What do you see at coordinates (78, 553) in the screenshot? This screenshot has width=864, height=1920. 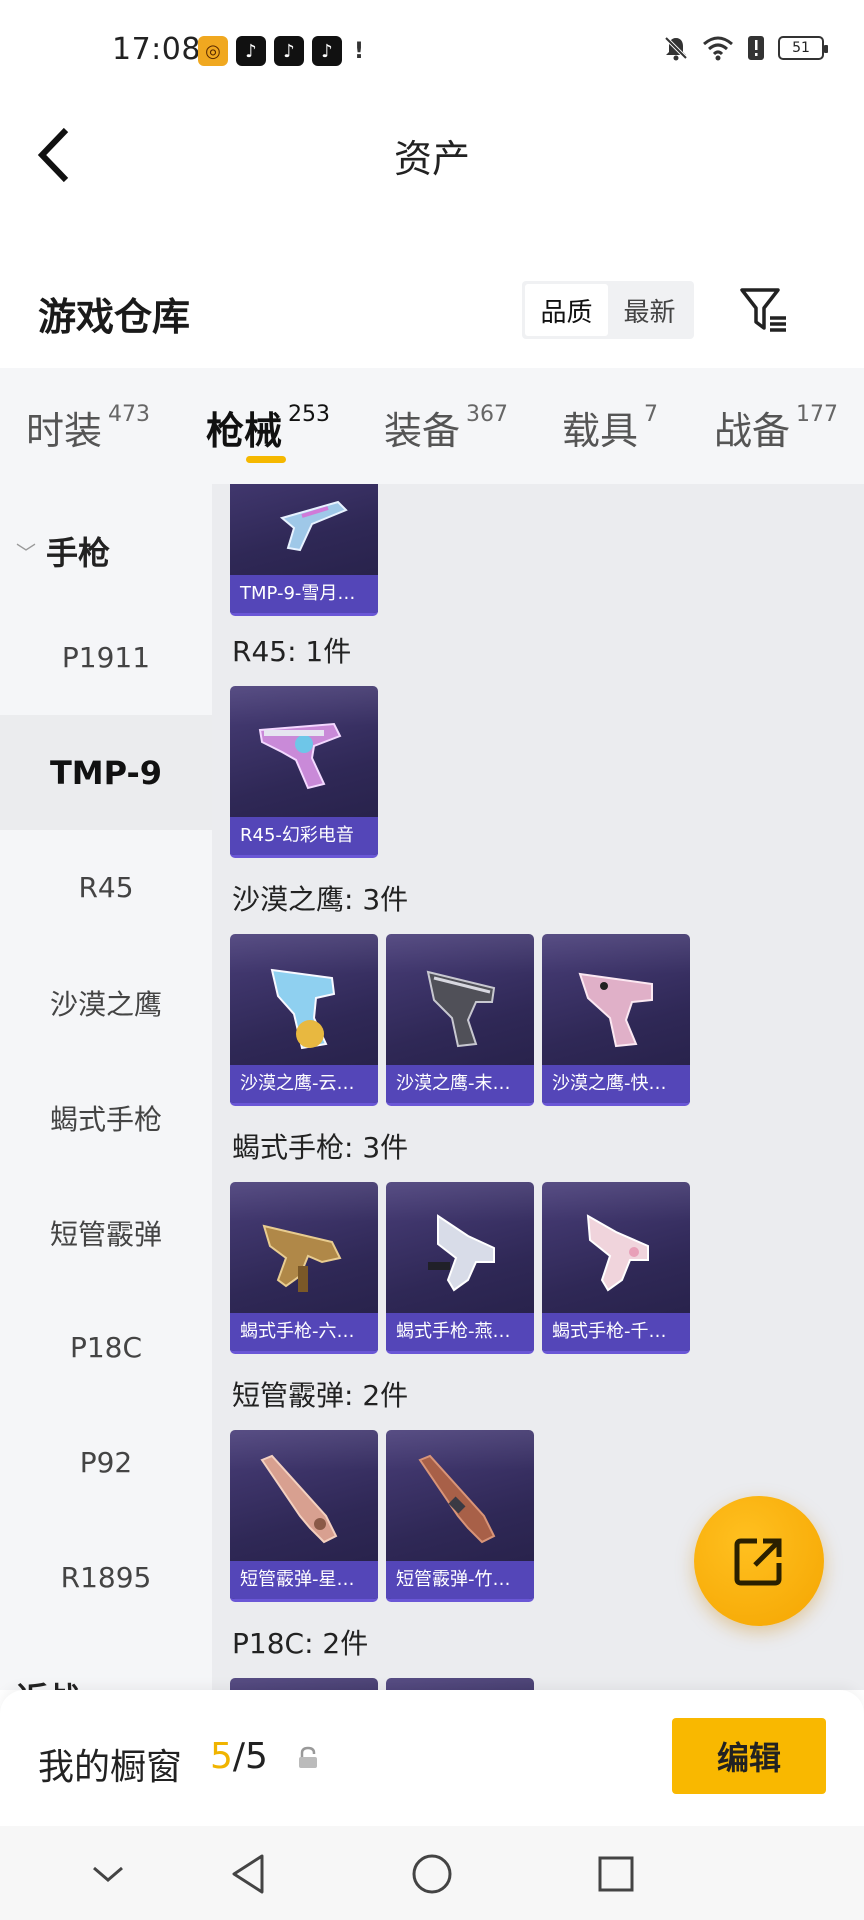 I see `sidebar-group-label: 手枪` at bounding box center [78, 553].